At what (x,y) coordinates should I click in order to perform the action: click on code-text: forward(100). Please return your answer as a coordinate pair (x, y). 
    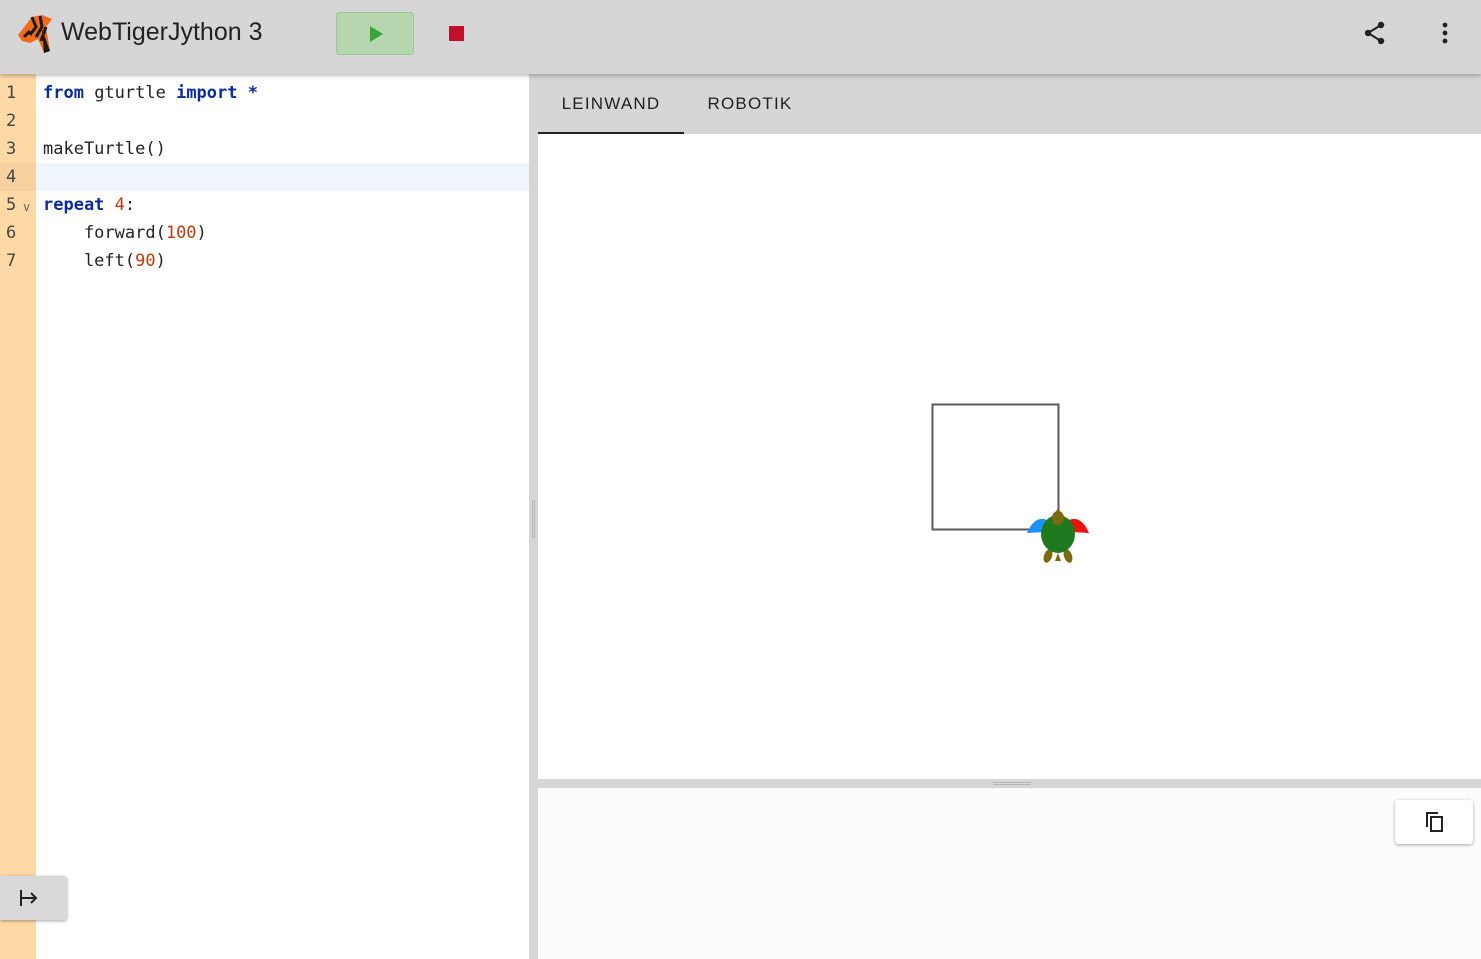
    Looking at the image, I should click on (125, 233).